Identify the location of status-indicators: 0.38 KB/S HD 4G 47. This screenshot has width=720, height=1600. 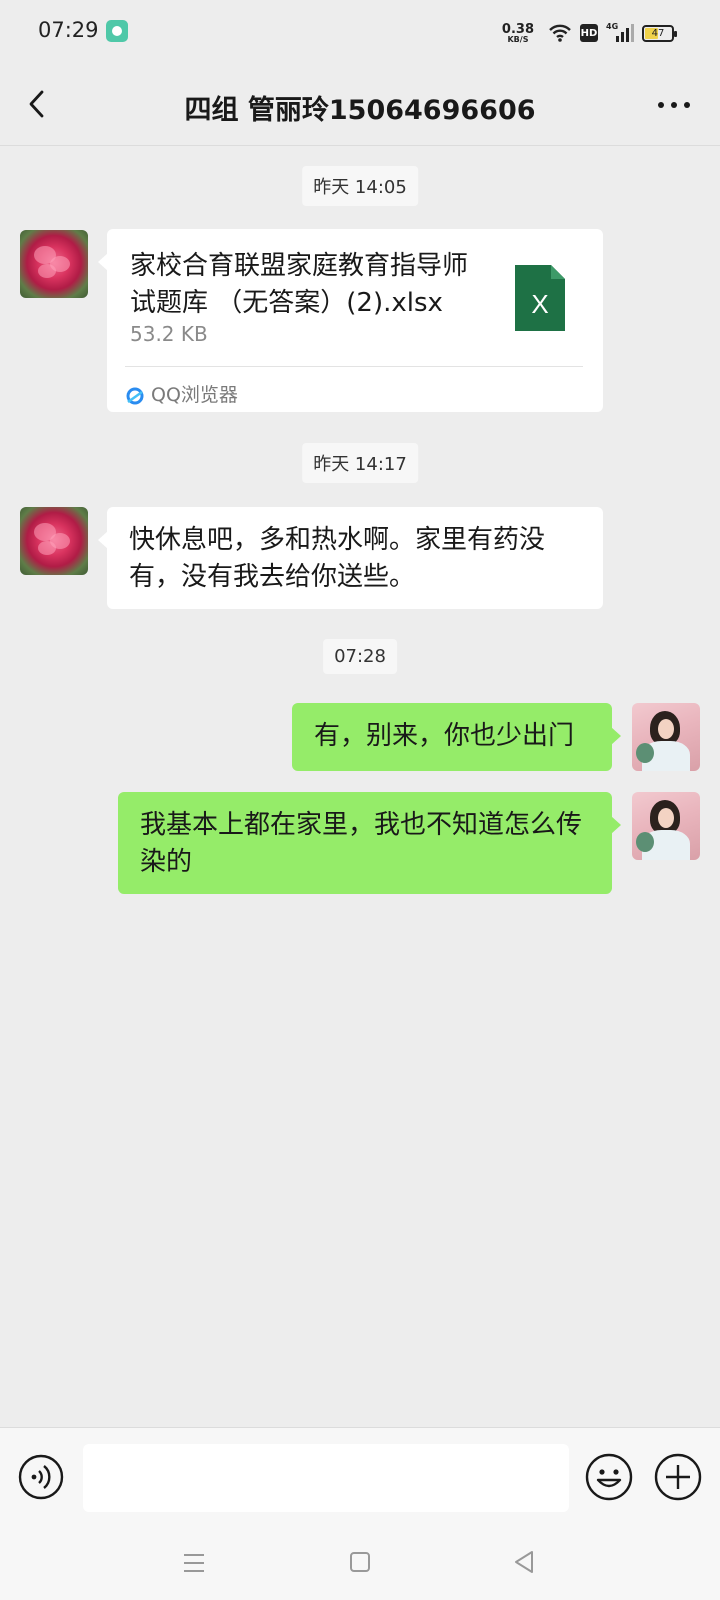
(589, 33).